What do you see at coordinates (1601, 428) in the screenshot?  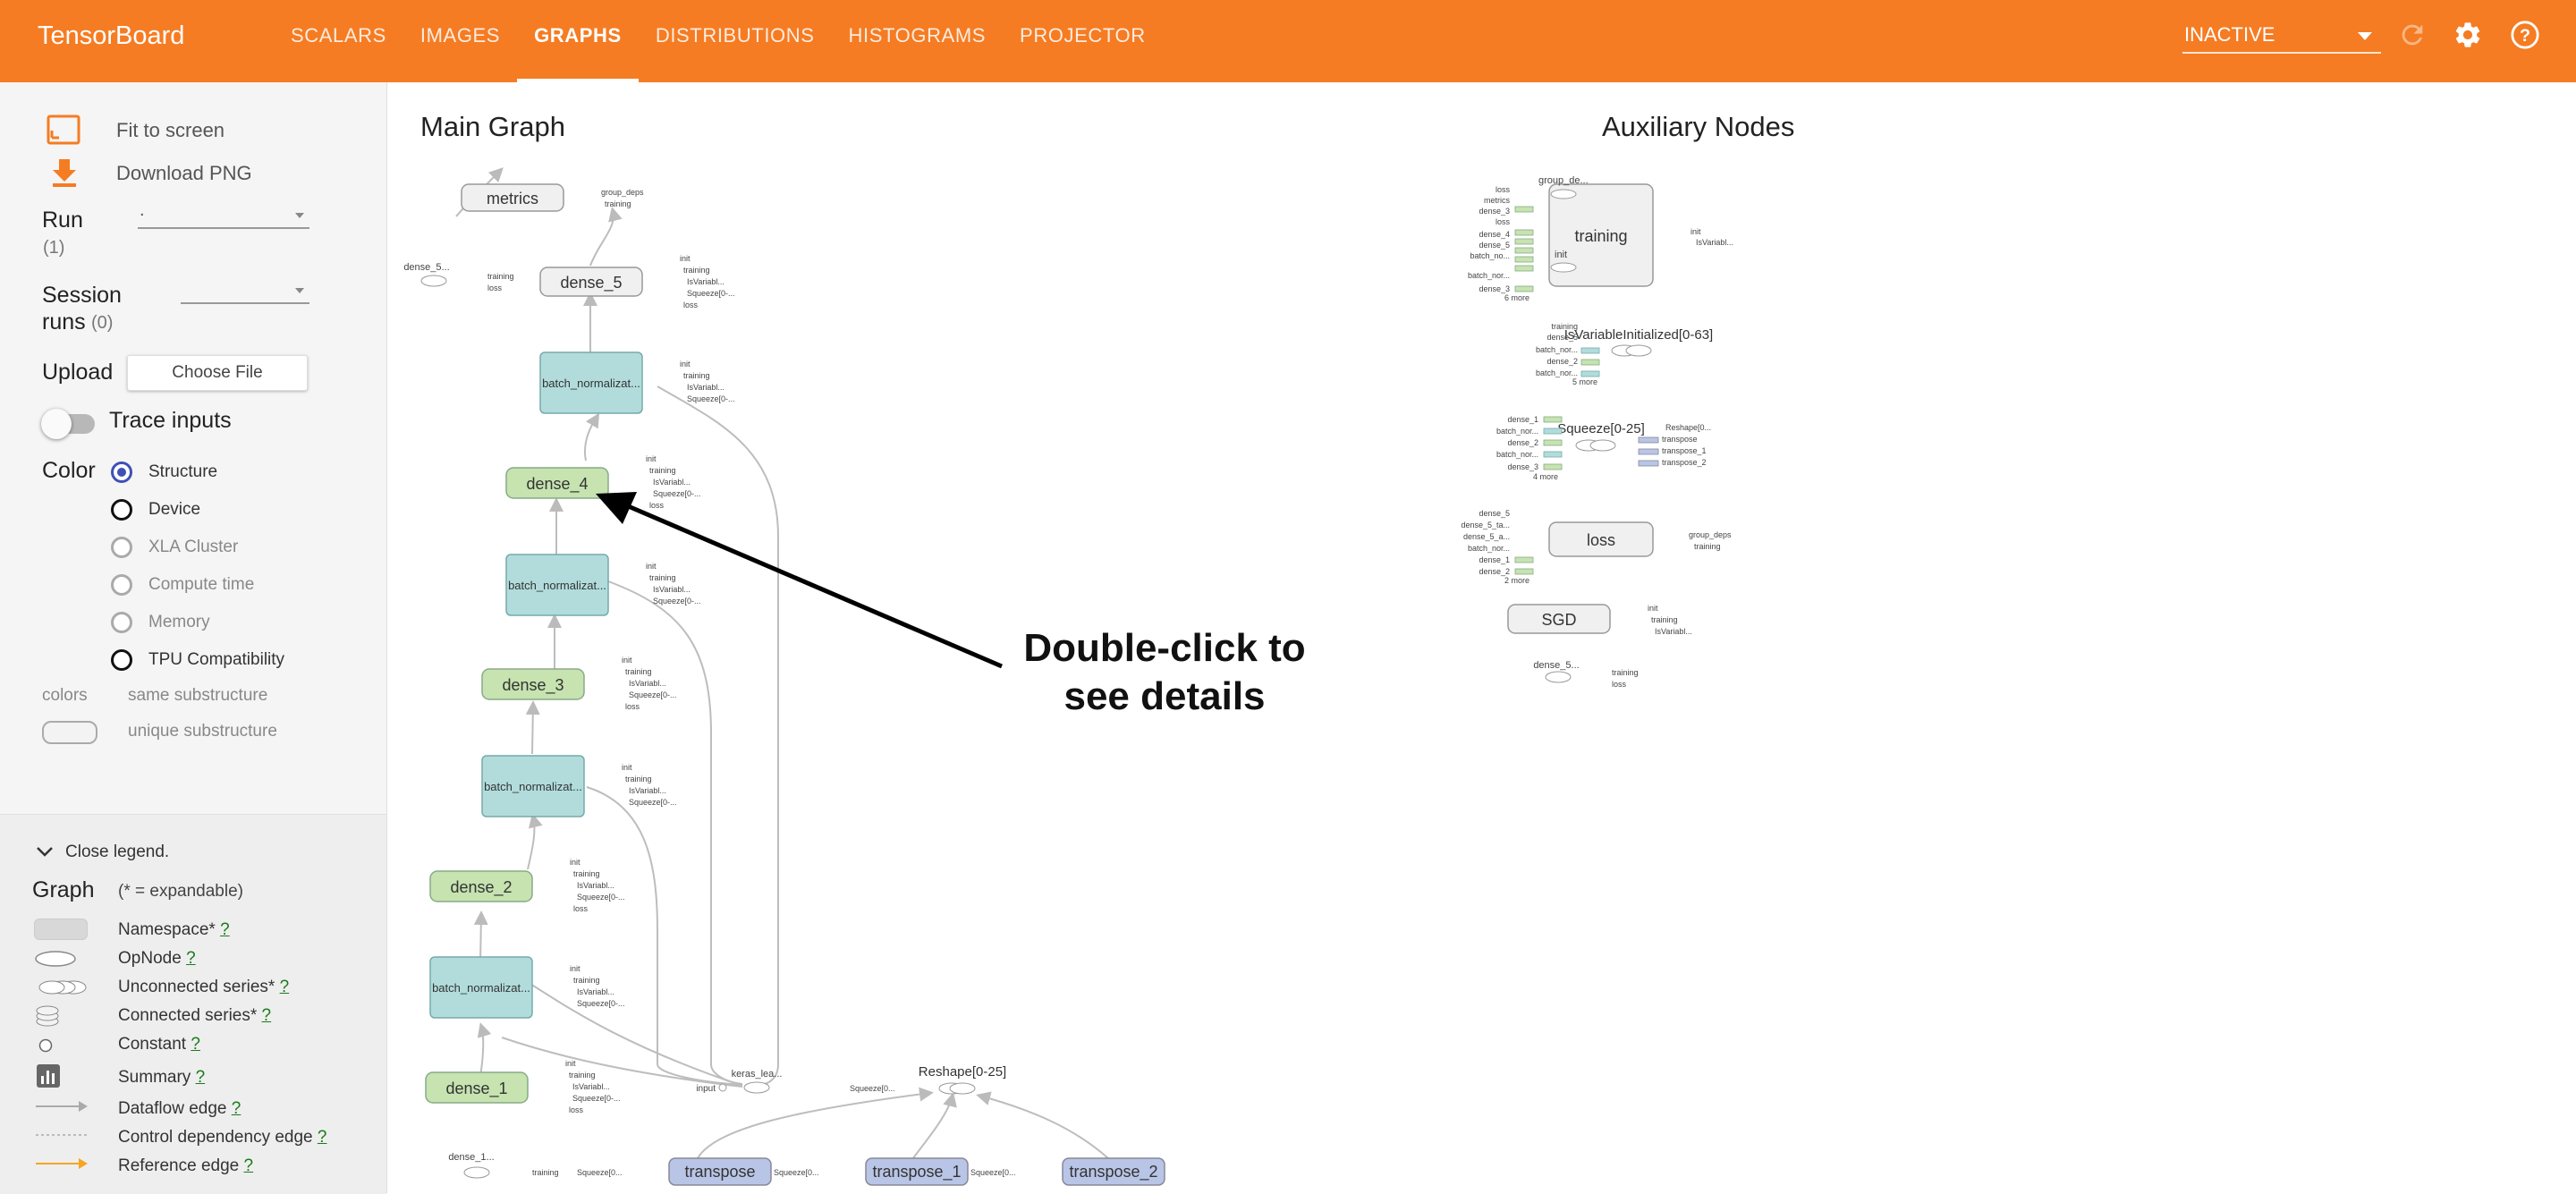 I see `aux-squeeze-label: Squeeze[0-25]` at bounding box center [1601, 428].